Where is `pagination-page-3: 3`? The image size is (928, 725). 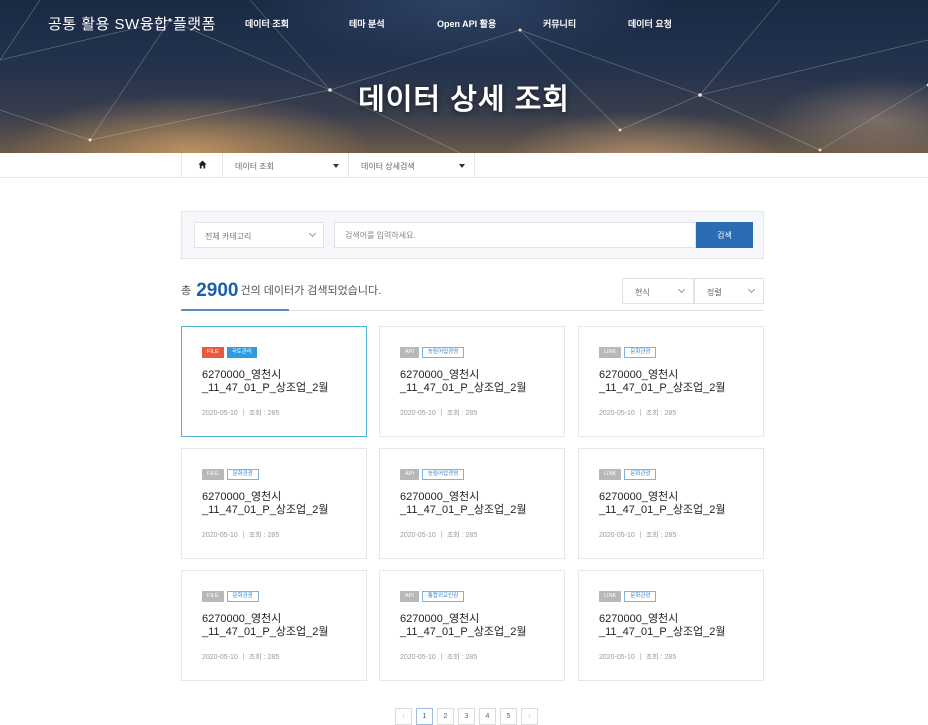 pagination-page-3: 3 is located at coordinates (466, 716).